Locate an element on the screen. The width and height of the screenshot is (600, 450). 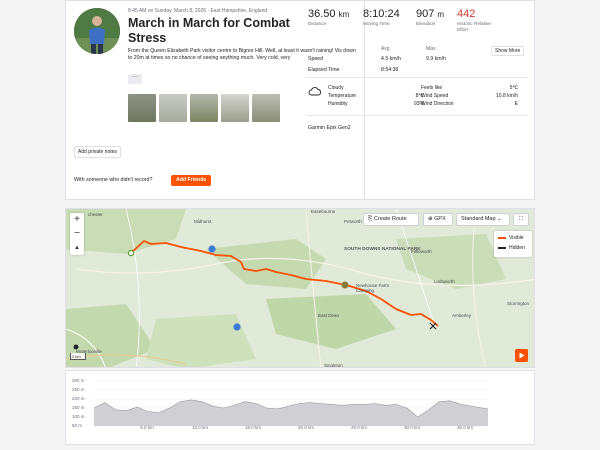
create-route-label: Create Route is located at coordinates (390, 219).